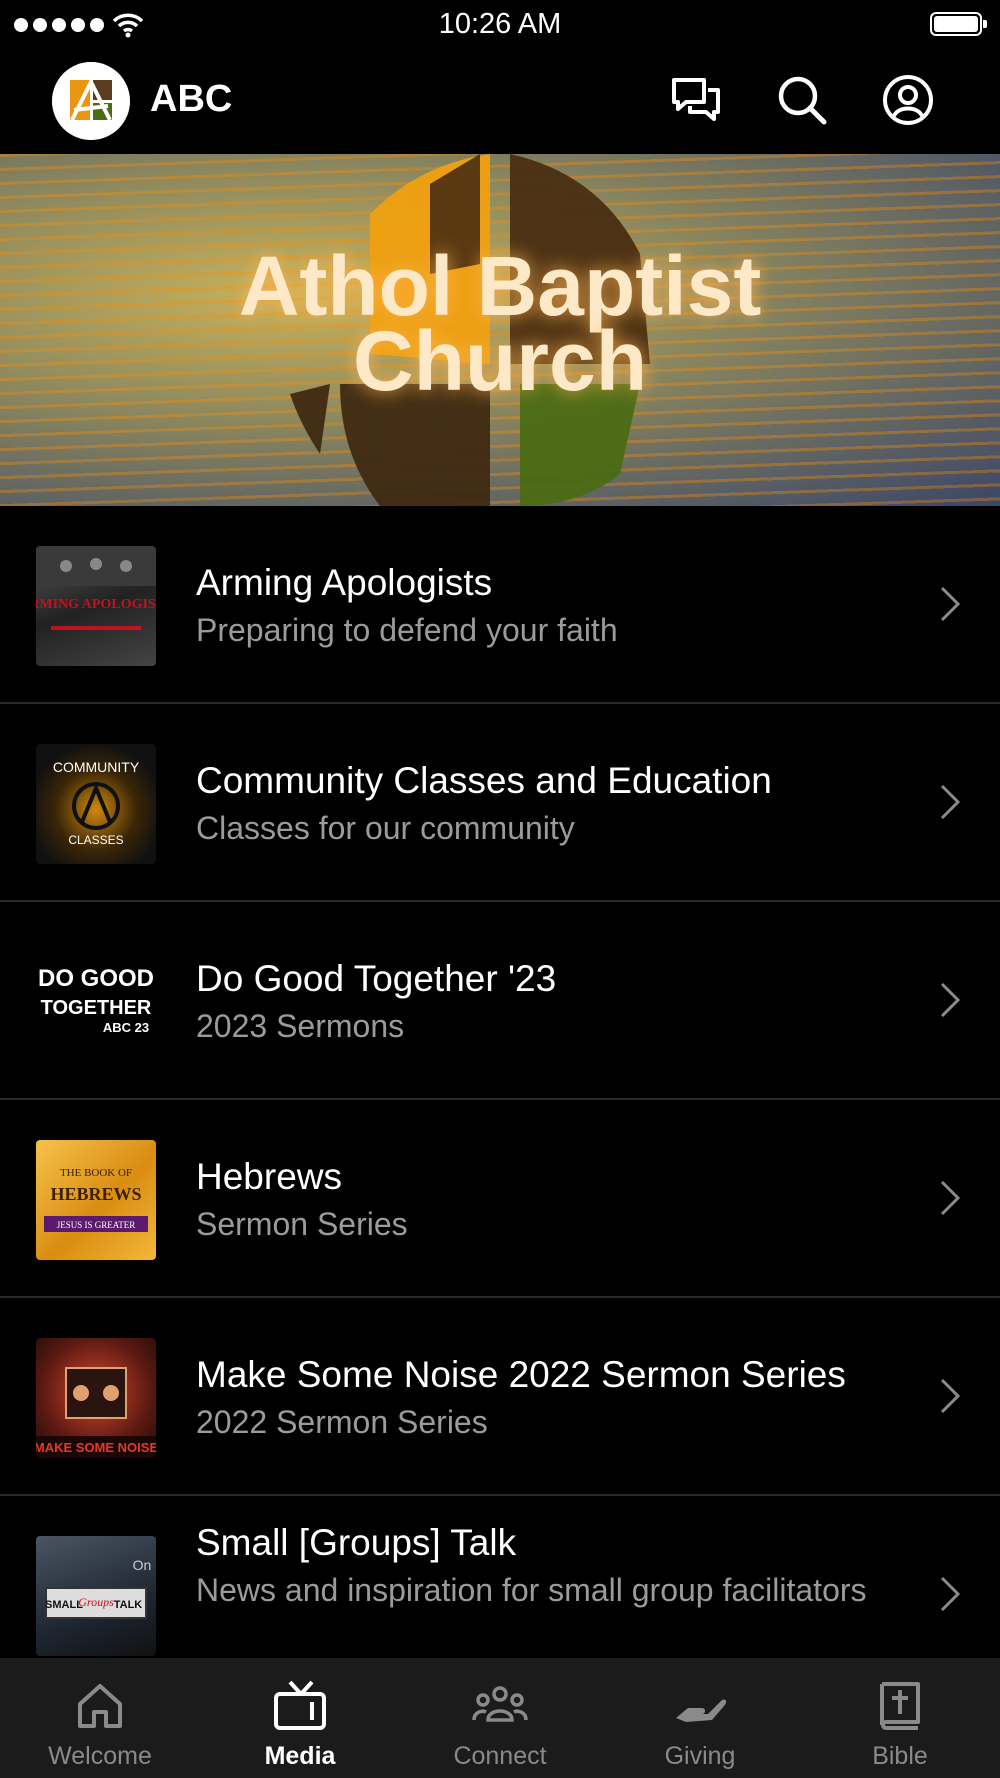 The width and height of the screenshot is (1000, 1778). Describe the element at coordinates (95, 840) in the screenshot. I see `svg-text: CLASSES` at that location.